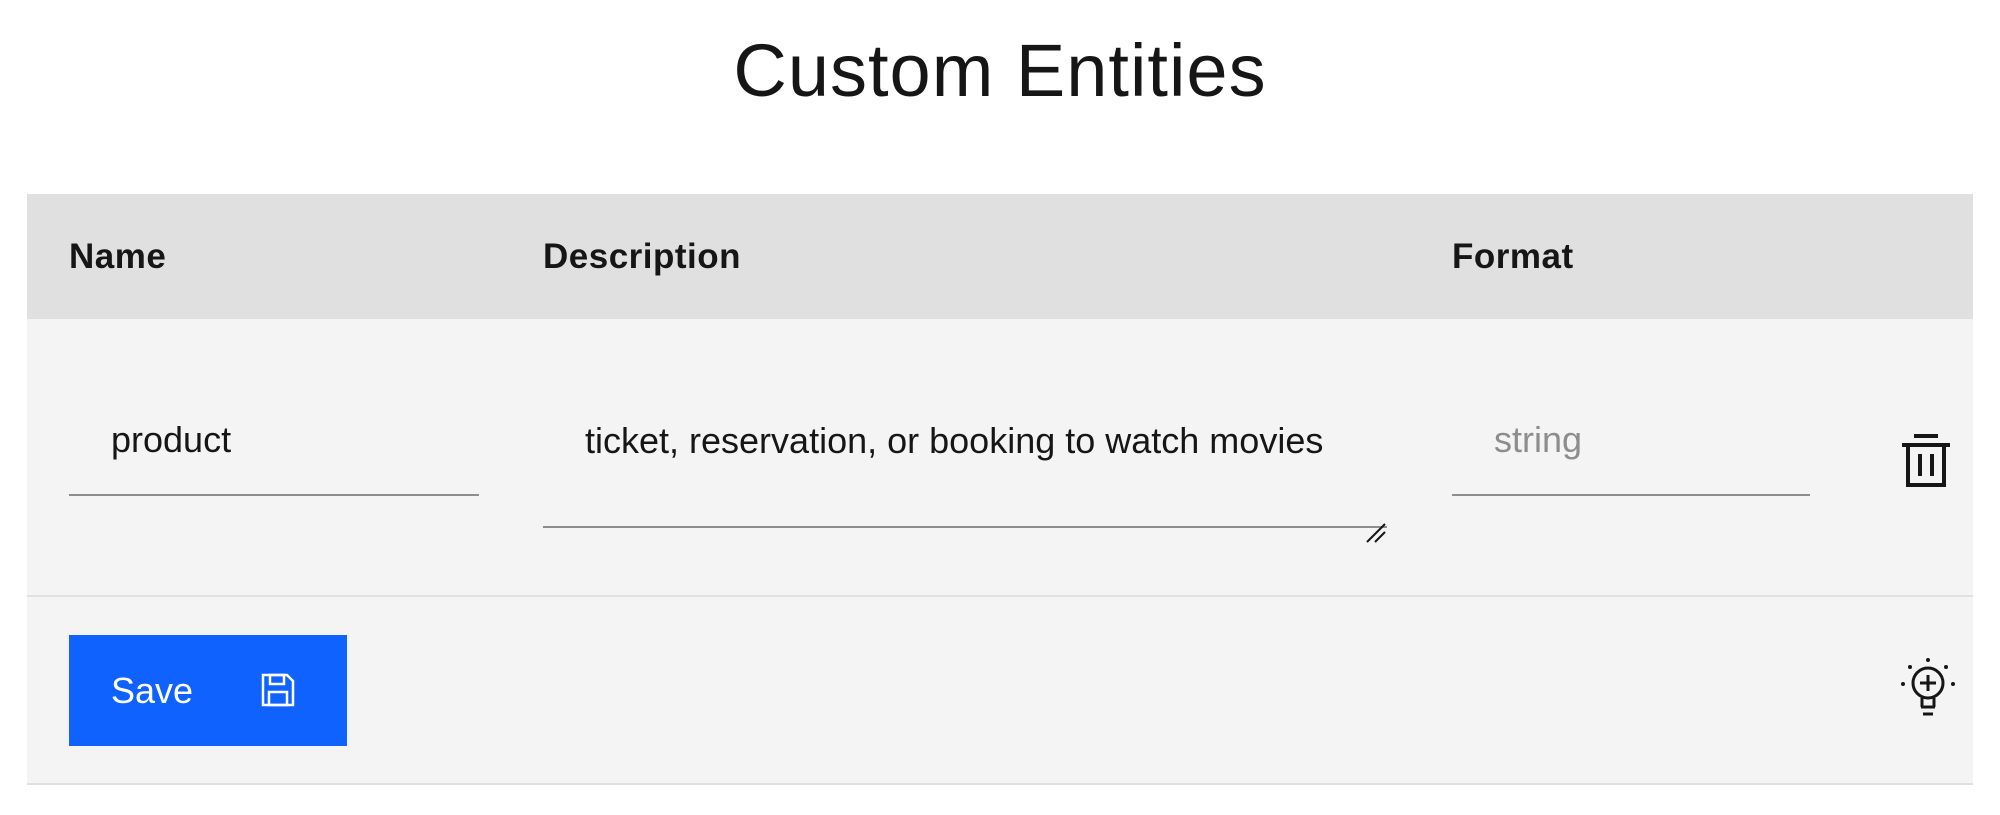  What do you see at coordinates (1928, 689) in the screenshot?
I see `lightbulb-add-icon` at bounding box center [1928, 689].